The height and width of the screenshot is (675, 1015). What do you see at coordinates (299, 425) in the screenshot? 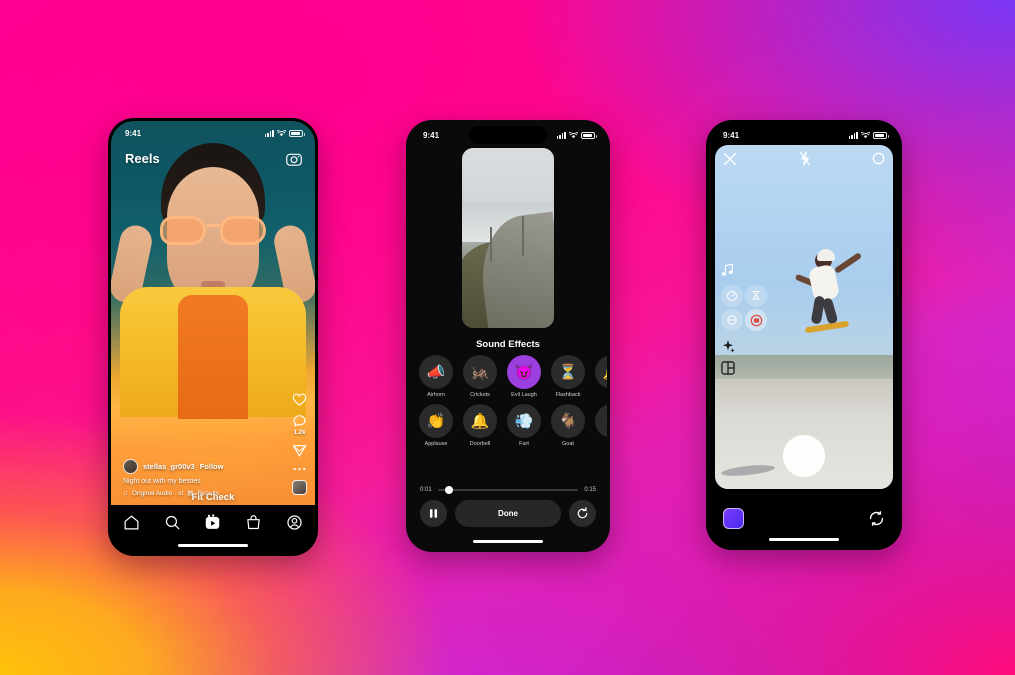
I see `comment-button: 1.2k` at bounding box center [299, 425].